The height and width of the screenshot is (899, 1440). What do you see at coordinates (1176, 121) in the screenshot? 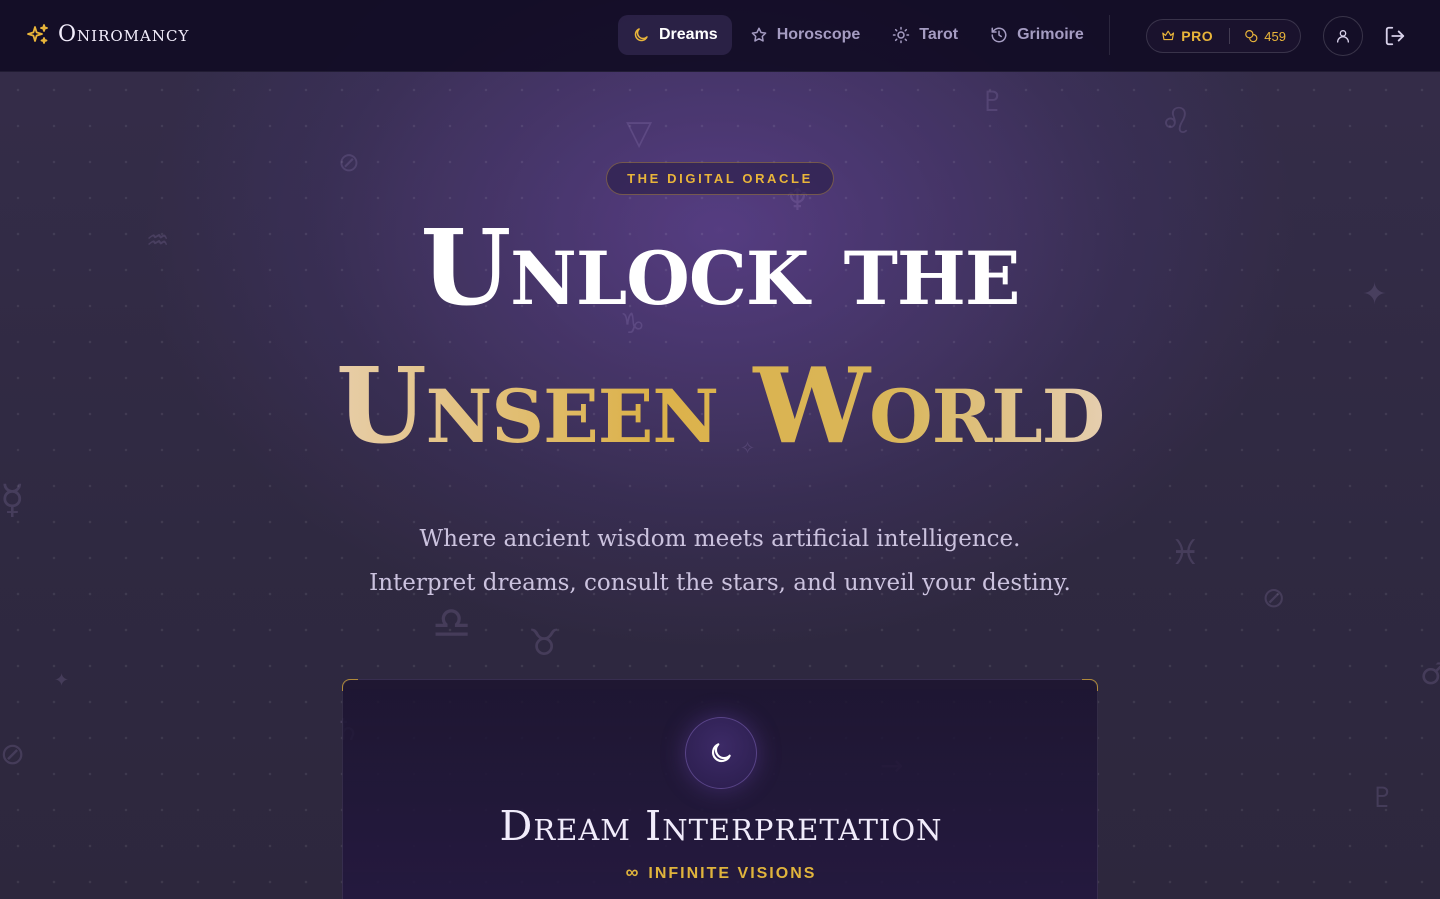
I see `leo-symbol-icon: ♌` at bounding box center [1176, 121].